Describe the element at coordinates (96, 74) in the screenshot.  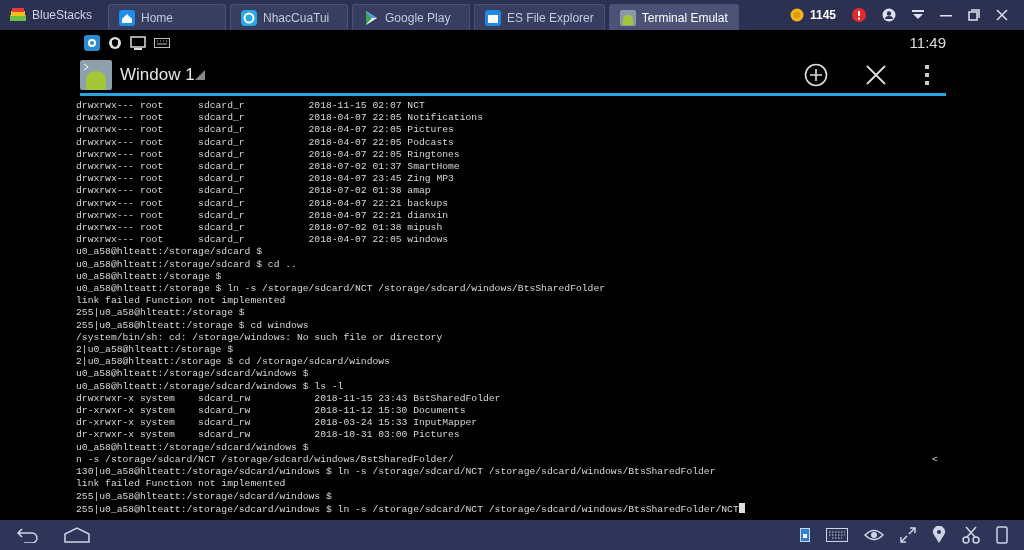
I see `android-app-icon` at that location.